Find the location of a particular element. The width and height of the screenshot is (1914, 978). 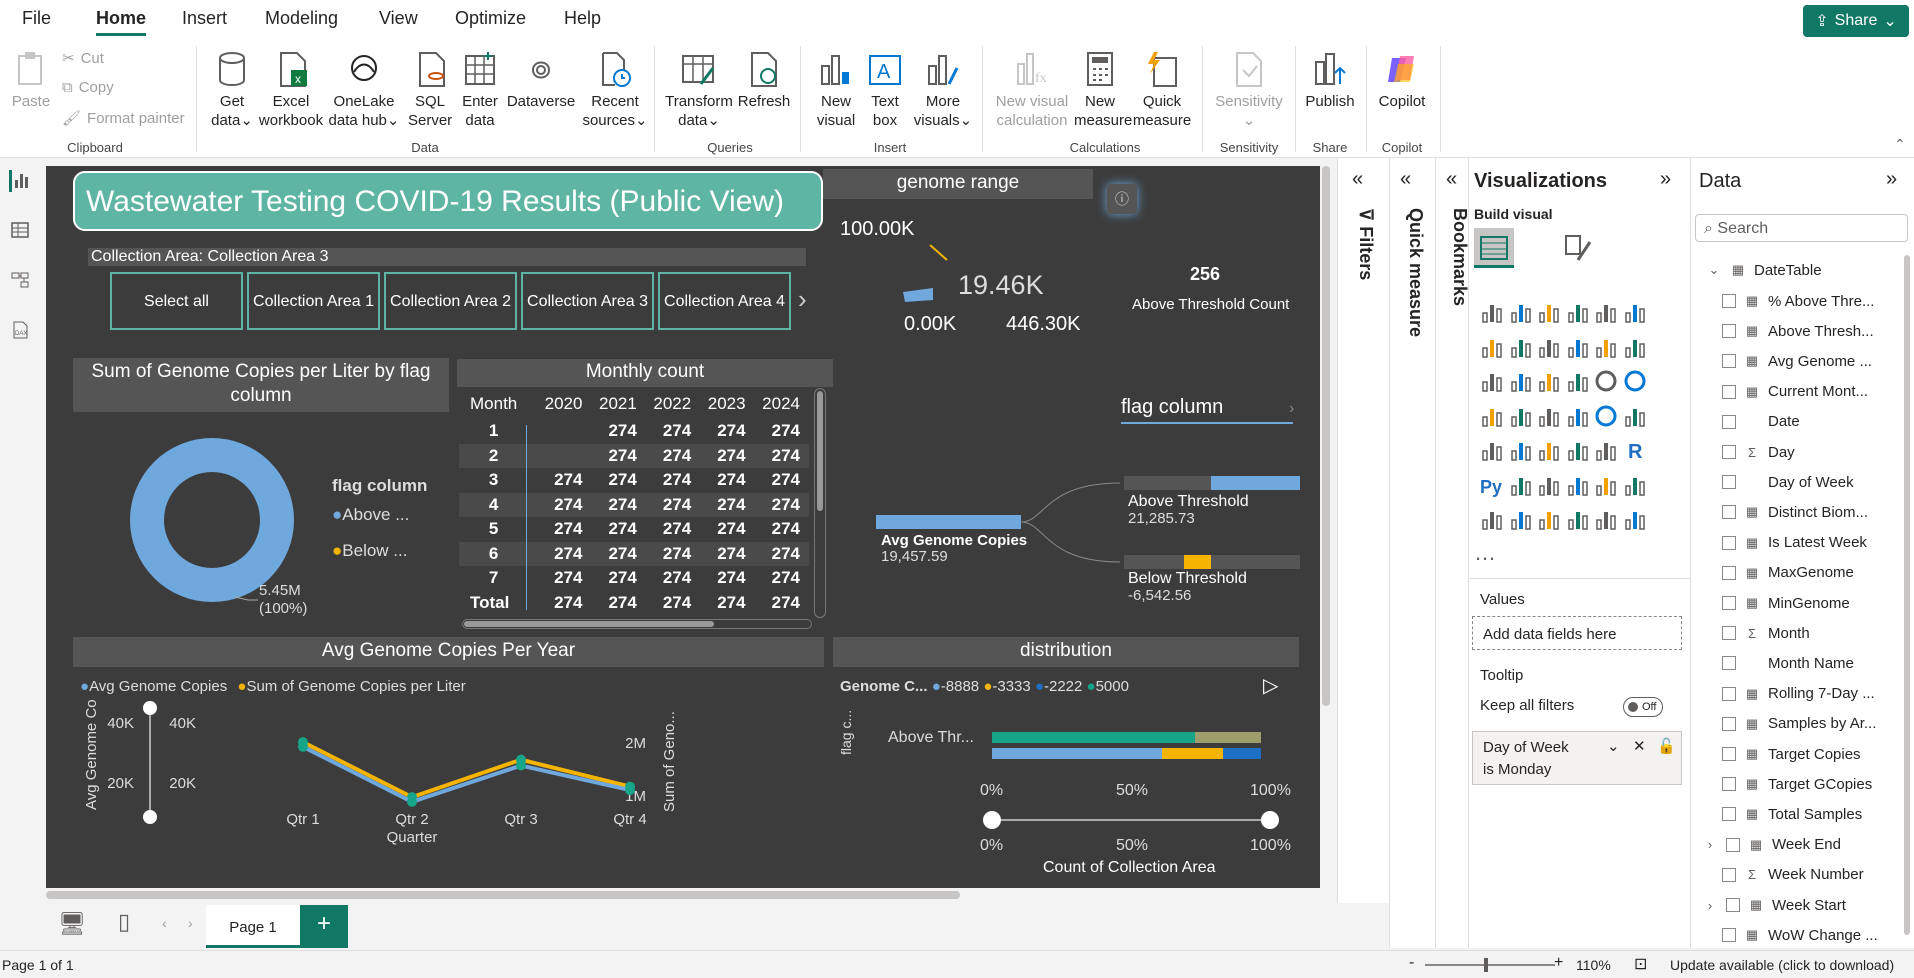

desktop-layout-icon: 🖥 is located at coordinates (72, 924).